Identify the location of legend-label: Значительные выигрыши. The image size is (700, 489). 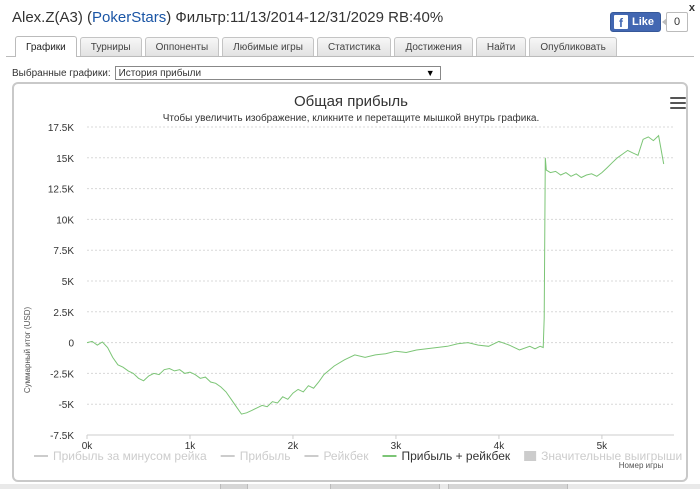
(611, 456).